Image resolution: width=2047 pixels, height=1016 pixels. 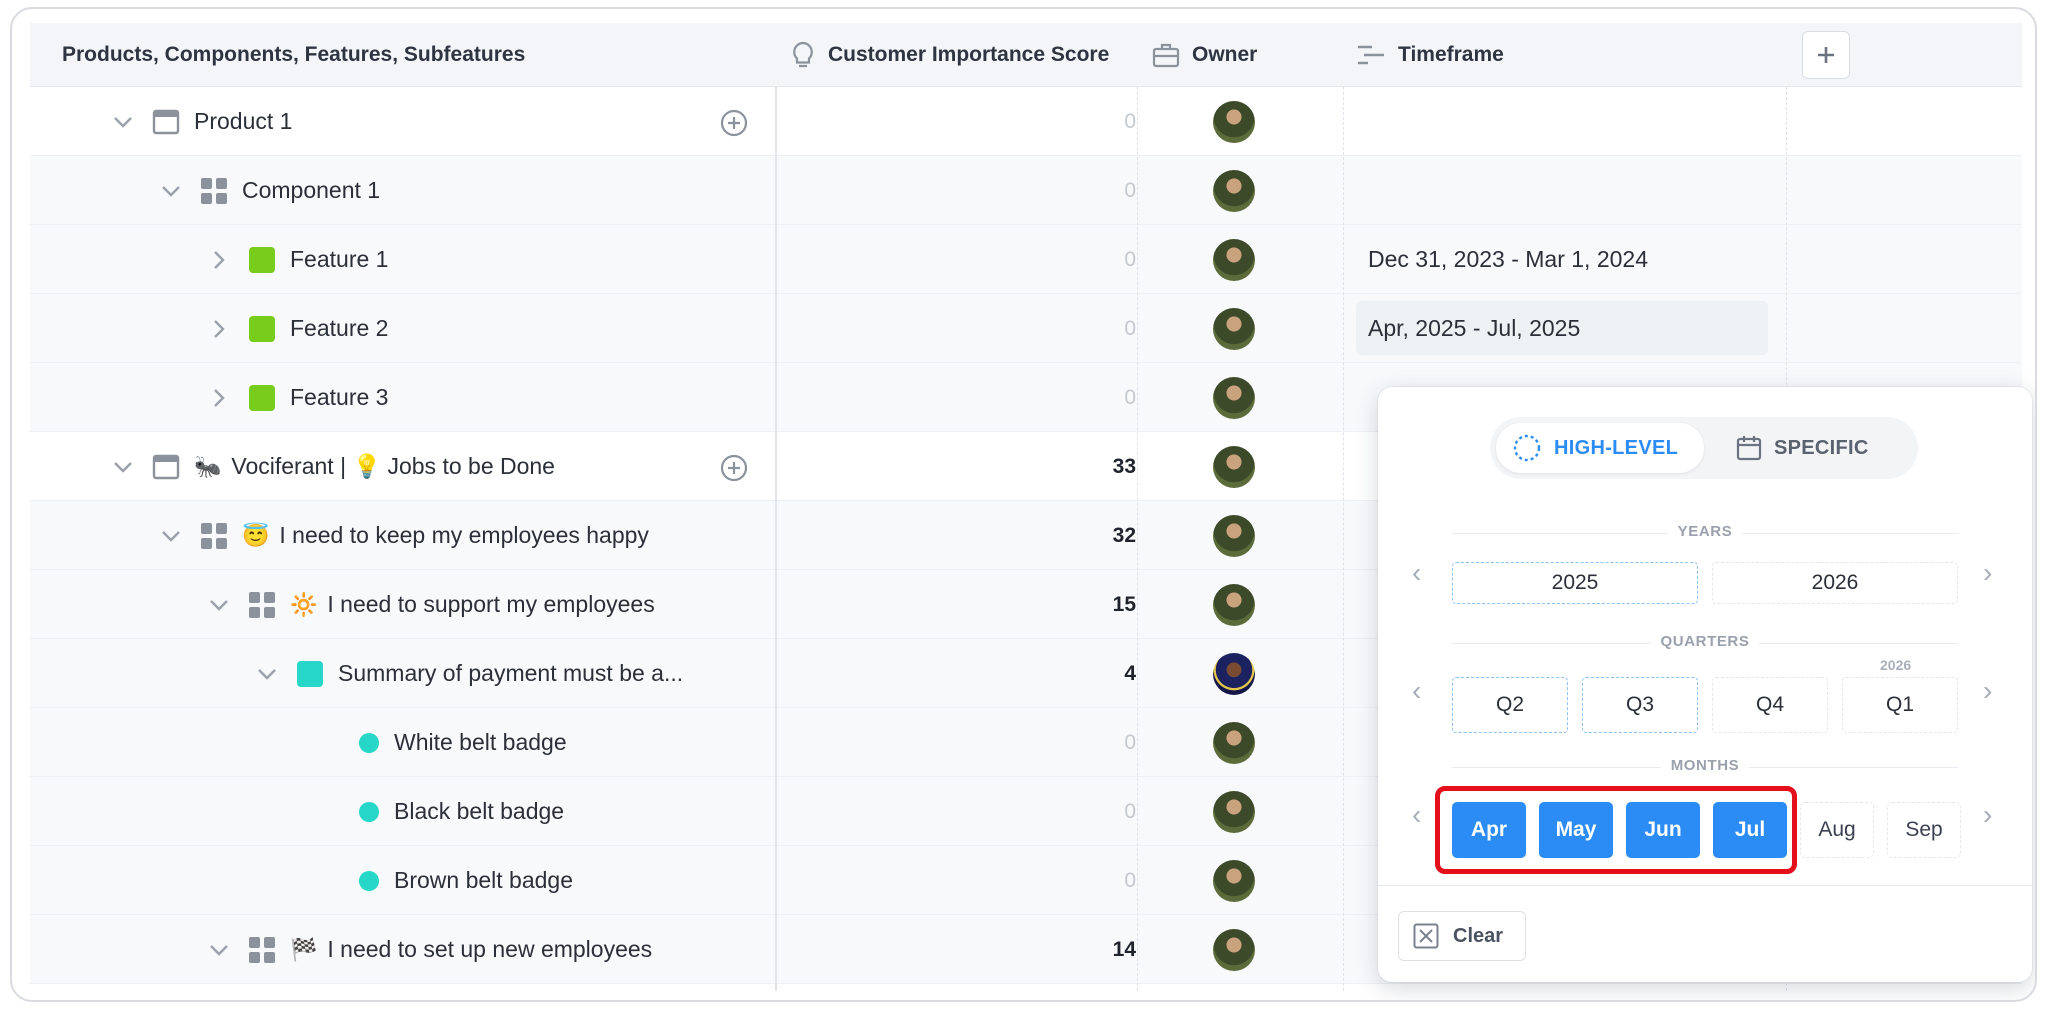 I want to click on timeframe-value: Dec 31, 2023 - Mar 1, 2024, so click(x=1508, y=259).